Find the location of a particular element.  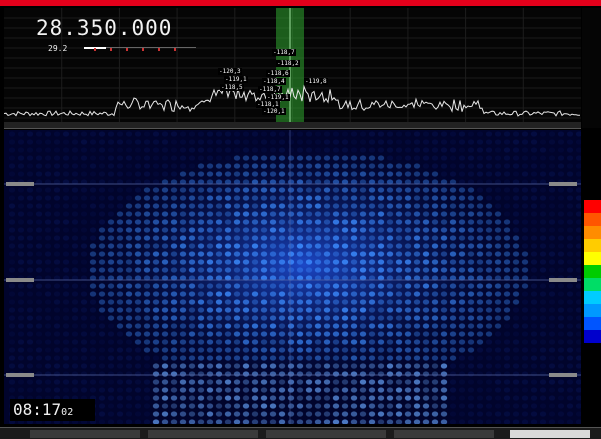

status-button is located at coordinates (550, 434).